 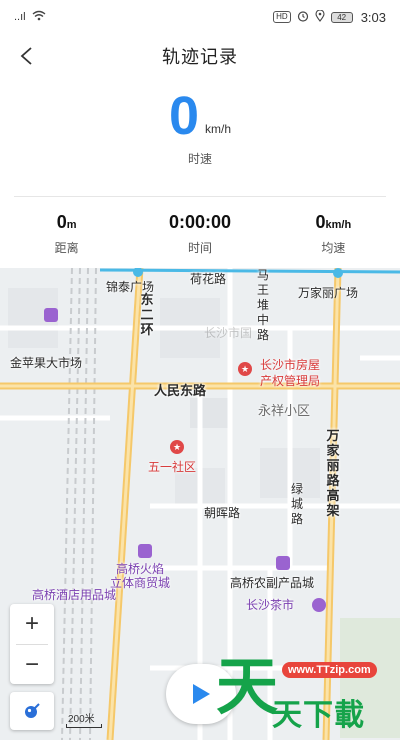 I want to click on speed-label: 时速, so click(x=199, y=159).